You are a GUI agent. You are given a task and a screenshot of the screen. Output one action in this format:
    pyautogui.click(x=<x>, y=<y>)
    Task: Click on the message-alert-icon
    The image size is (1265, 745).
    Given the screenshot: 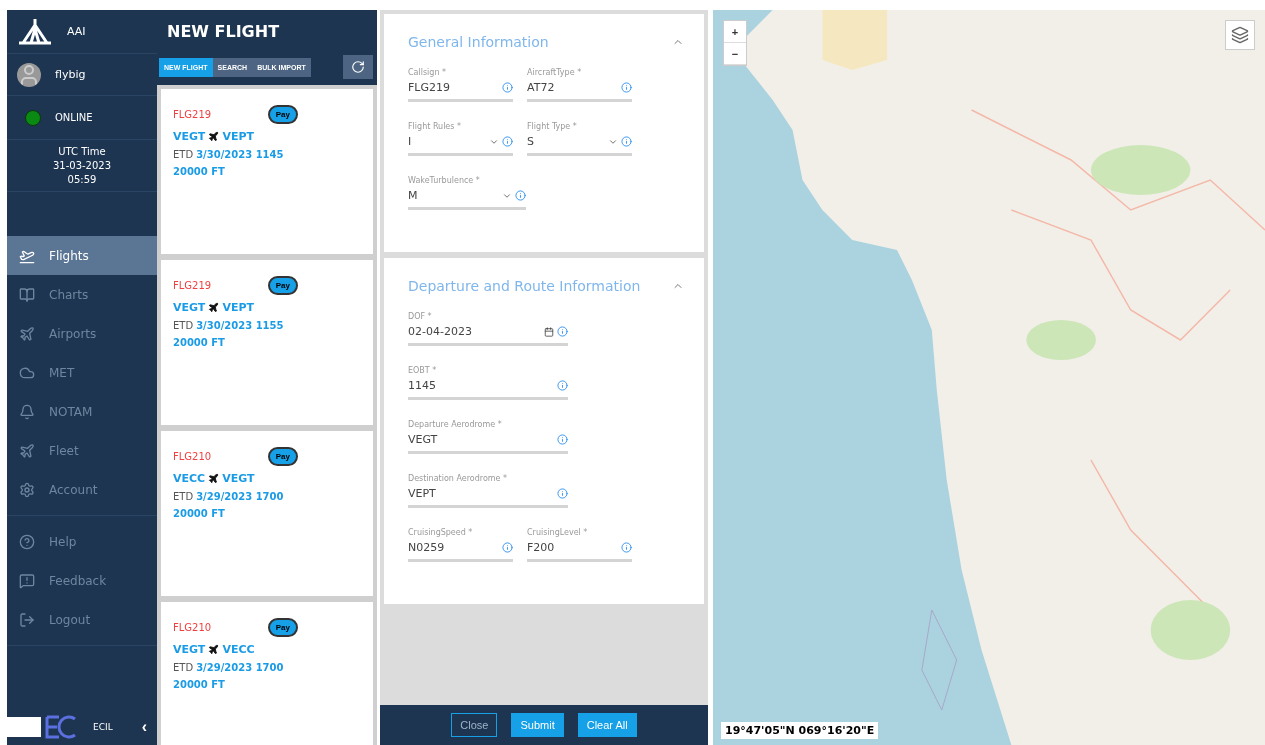 What is the action you would take?
    pyautogui.click(x=27, y=580)
    